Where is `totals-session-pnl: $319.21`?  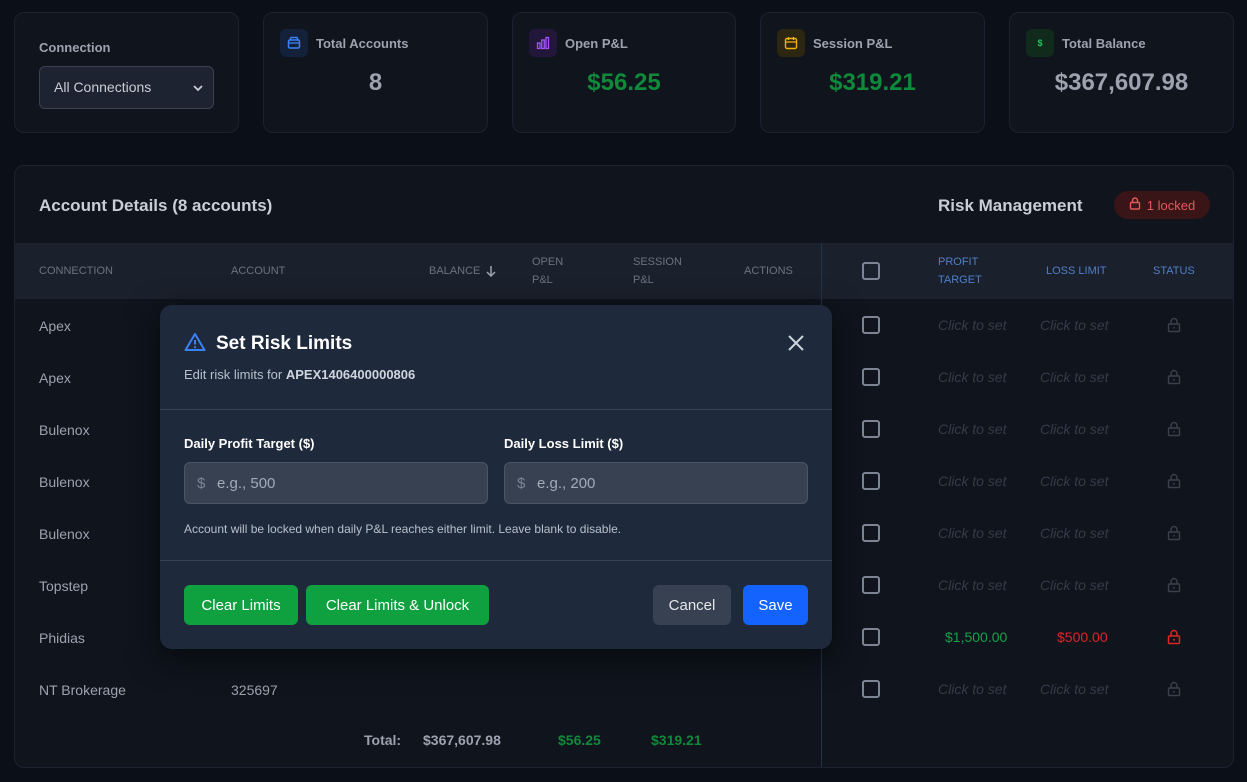
totals-session-pnl: $319.21 is located at coordinates (676, 740).